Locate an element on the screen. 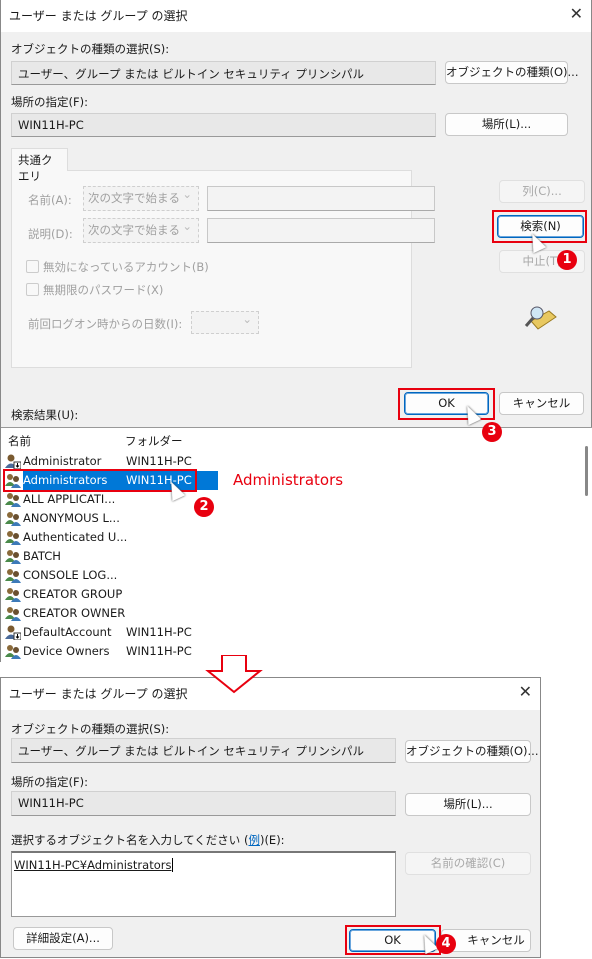  row-name: CREATOR GROUP is located at coordinates (73, 594).